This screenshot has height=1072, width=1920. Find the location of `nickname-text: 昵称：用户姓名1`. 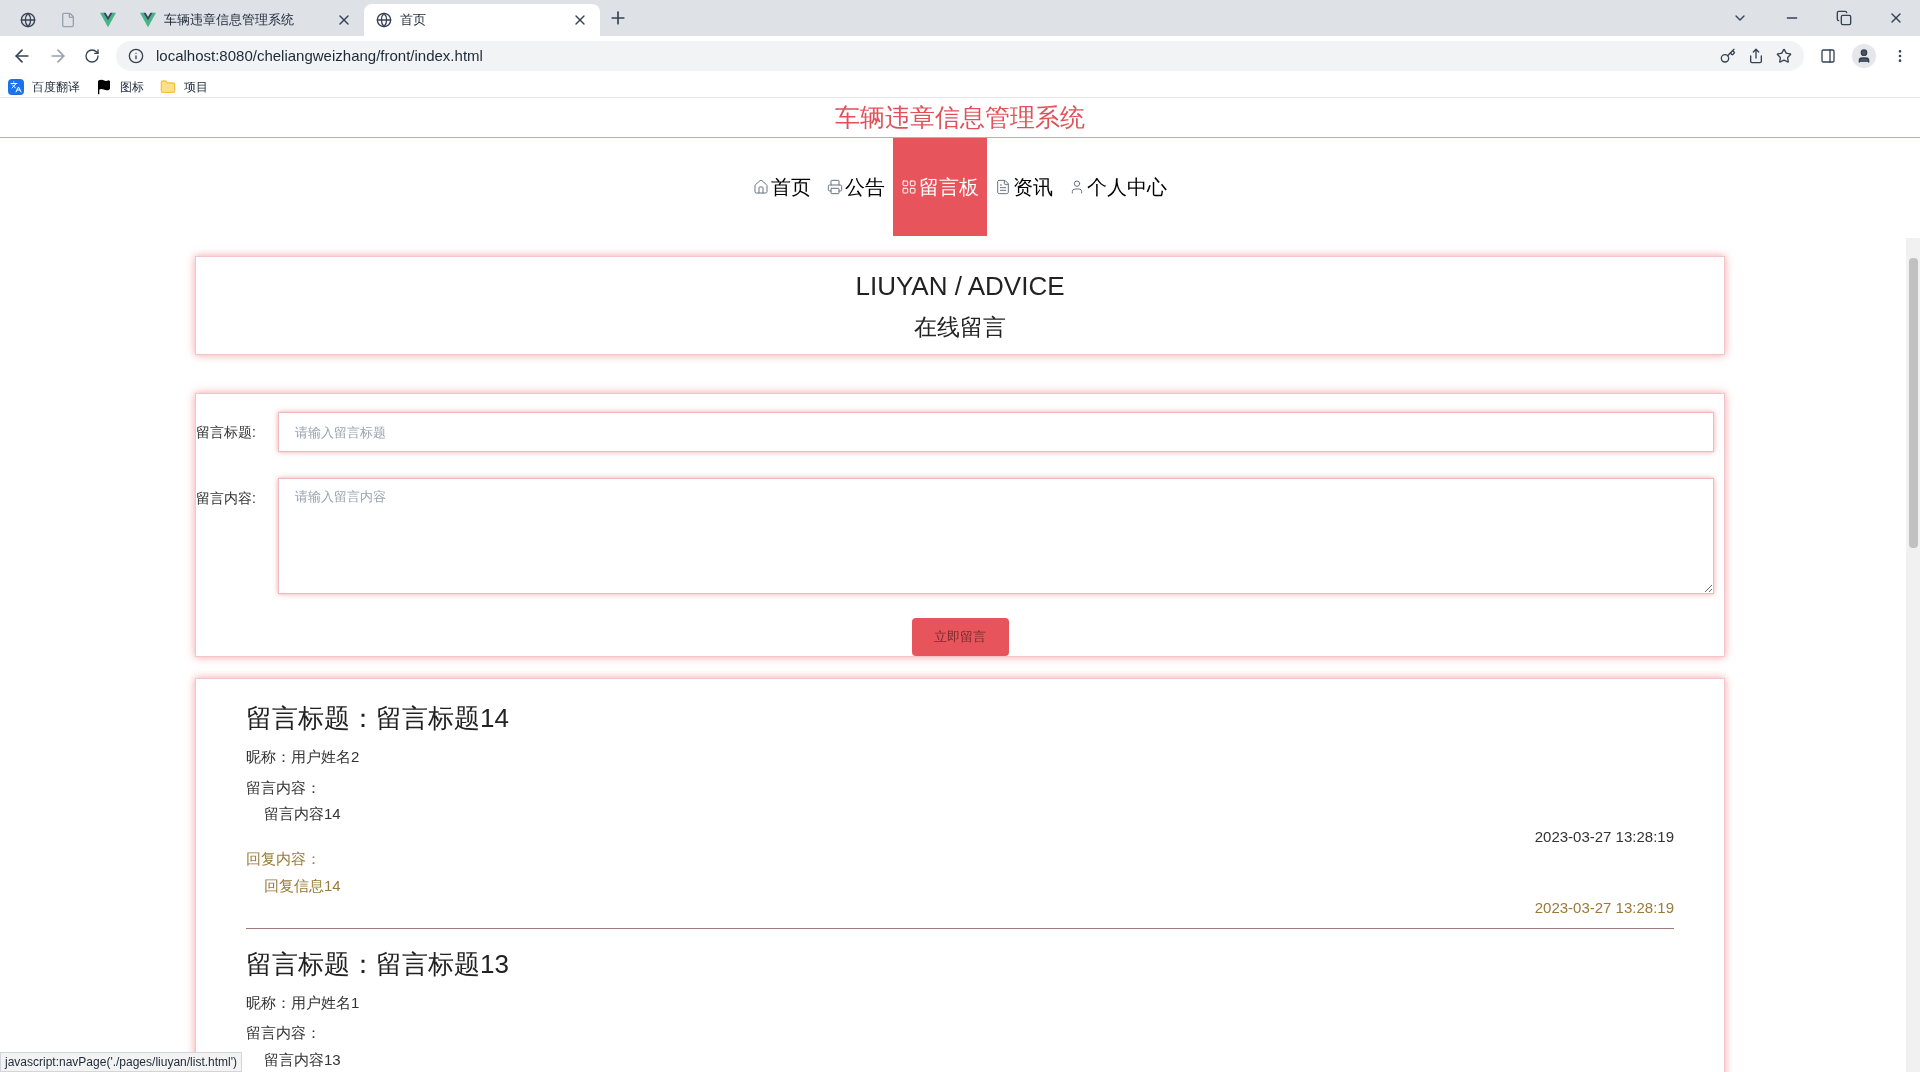

nickname-text: 昵称：用户姓名1 is located at coordinates (303, 1002).